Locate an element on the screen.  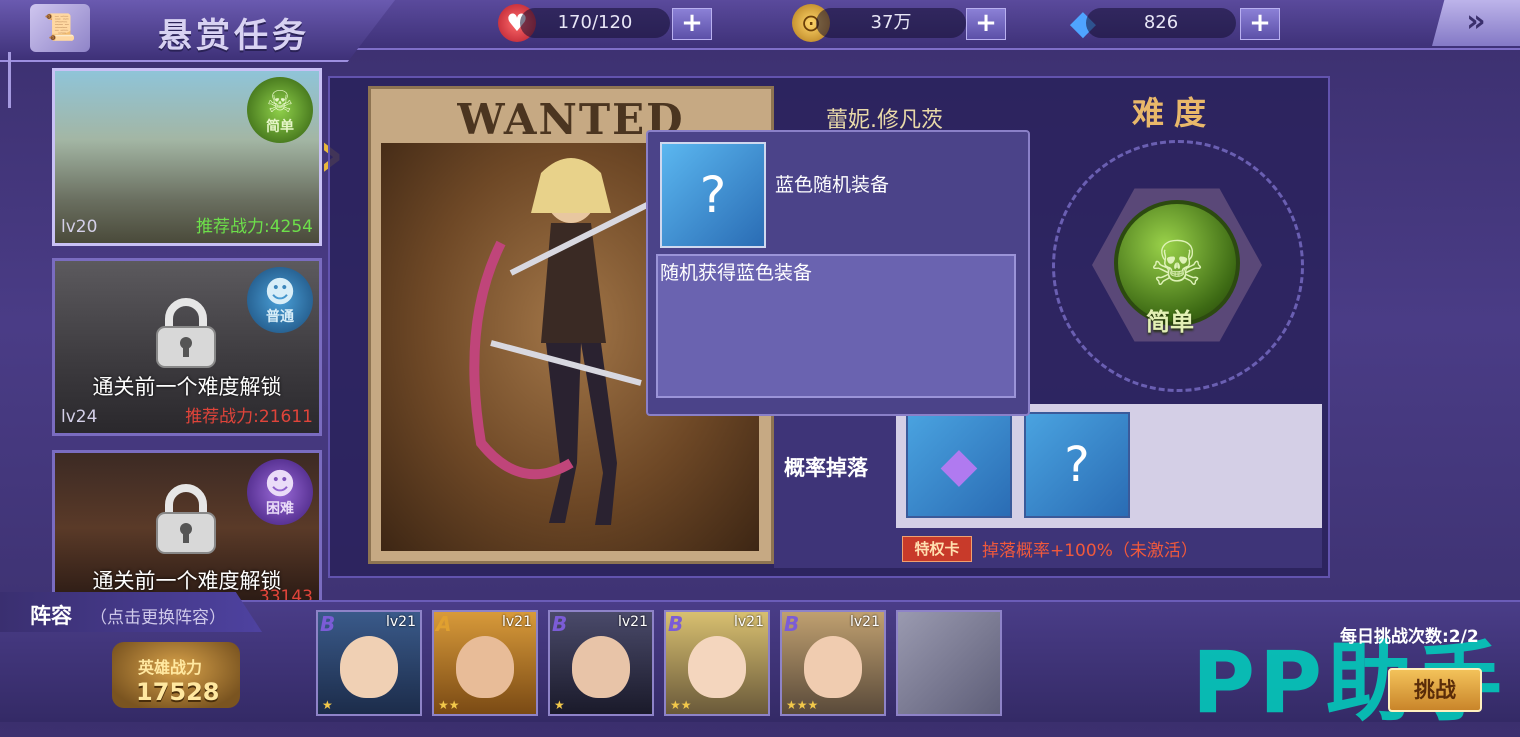
stage-card-hard: ☻ 困难 通关前一个难度解锁 33143 is located at coordinates (187, 528).